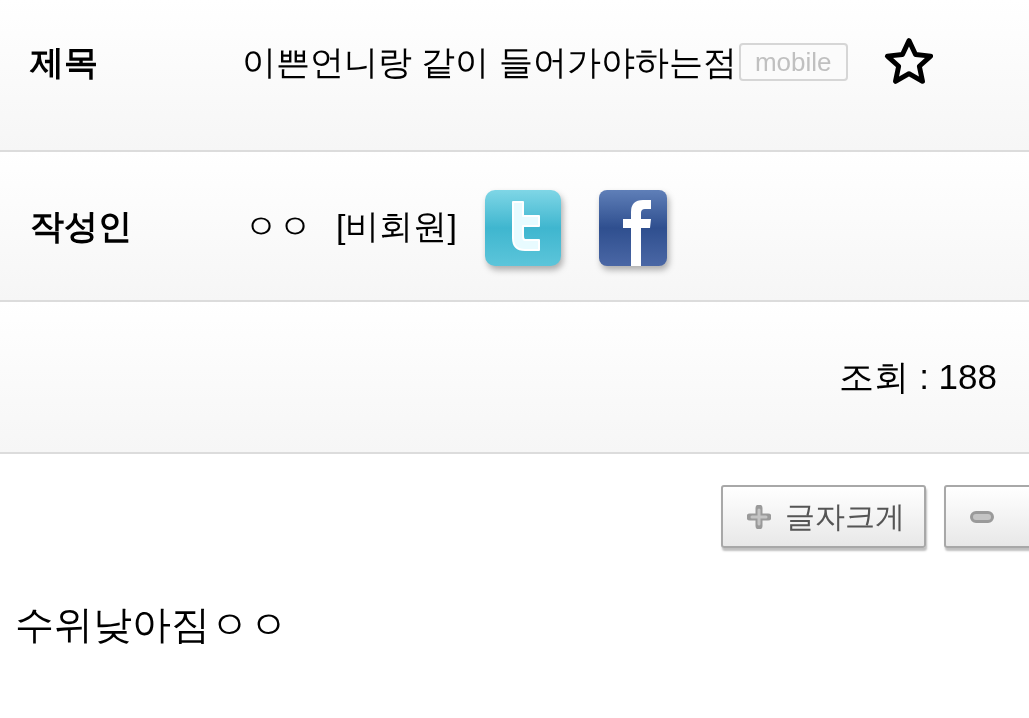  I want to click on post-body: 수위낮아짐ㅇㅇ, so click(151, 625).